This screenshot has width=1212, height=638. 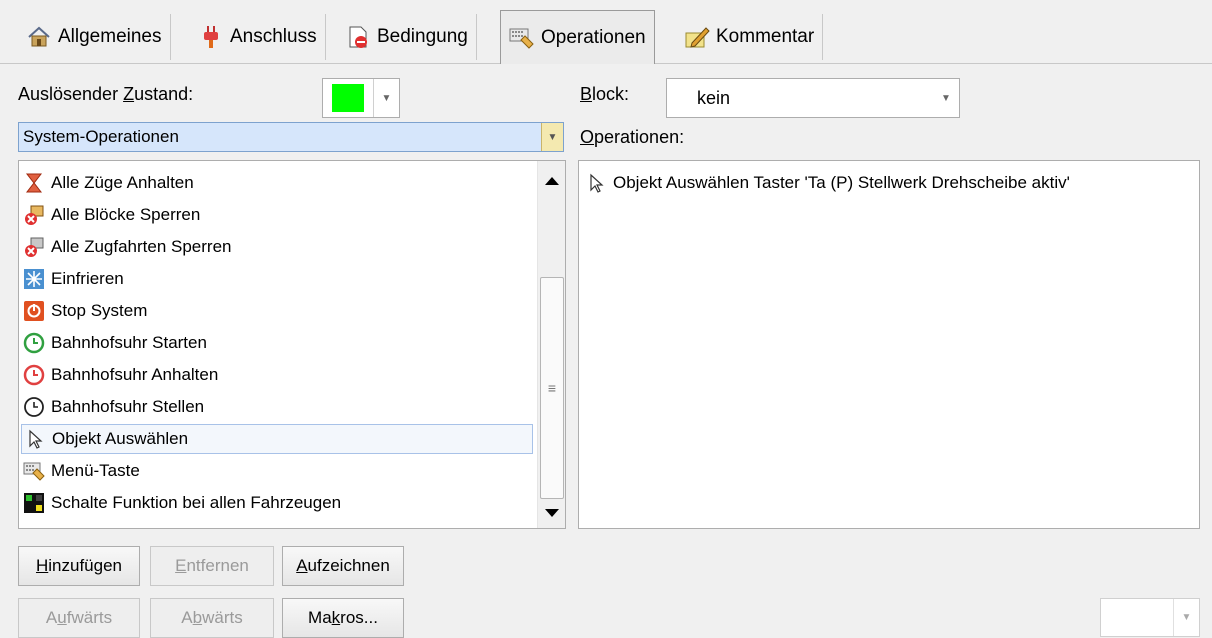 What do you see at coordinates (277, 439) in the screenshot?
I see `list-item-selected: Objekt Auswählen` at bounding box center [277, 439].